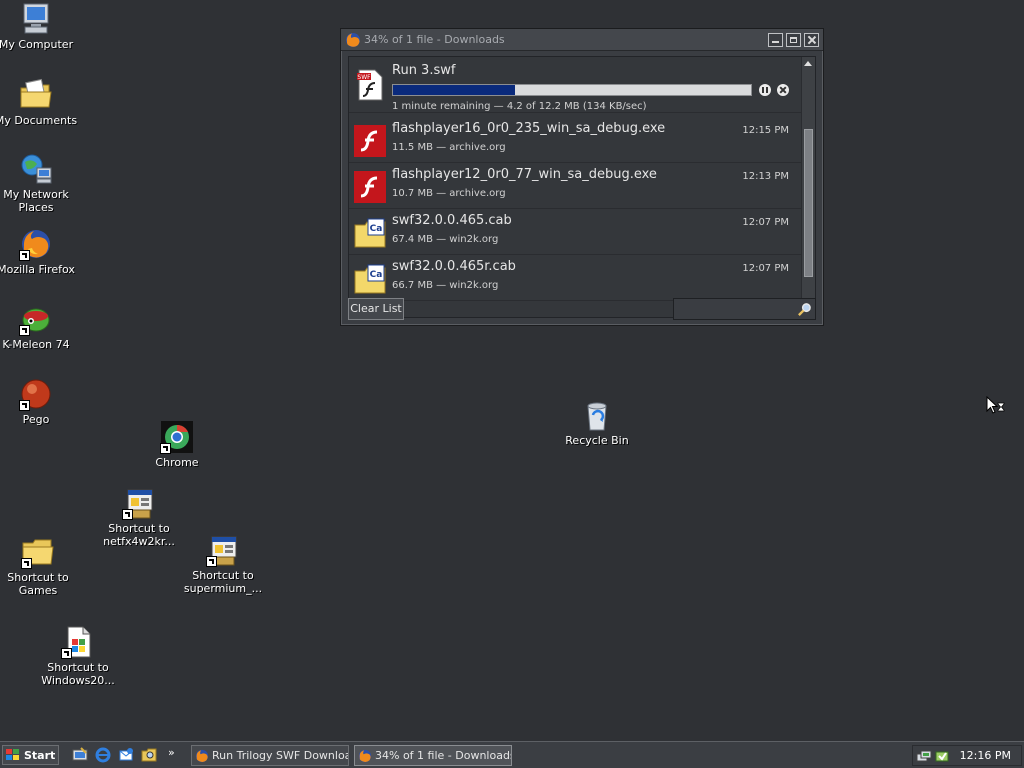 The height and width of the screenshot is (768, 1024). What do you see at coordinates (39, 120) in the screenshot?
I see `desktop-icon-label: My Documents` at bounding box center [39, 120].